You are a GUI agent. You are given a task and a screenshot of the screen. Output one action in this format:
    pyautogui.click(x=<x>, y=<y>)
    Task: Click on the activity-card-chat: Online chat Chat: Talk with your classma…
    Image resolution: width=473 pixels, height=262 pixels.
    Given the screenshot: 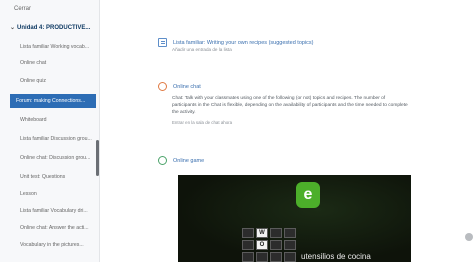 What is the action you would take?
    pyautogui.click(x=284, y=103)
    